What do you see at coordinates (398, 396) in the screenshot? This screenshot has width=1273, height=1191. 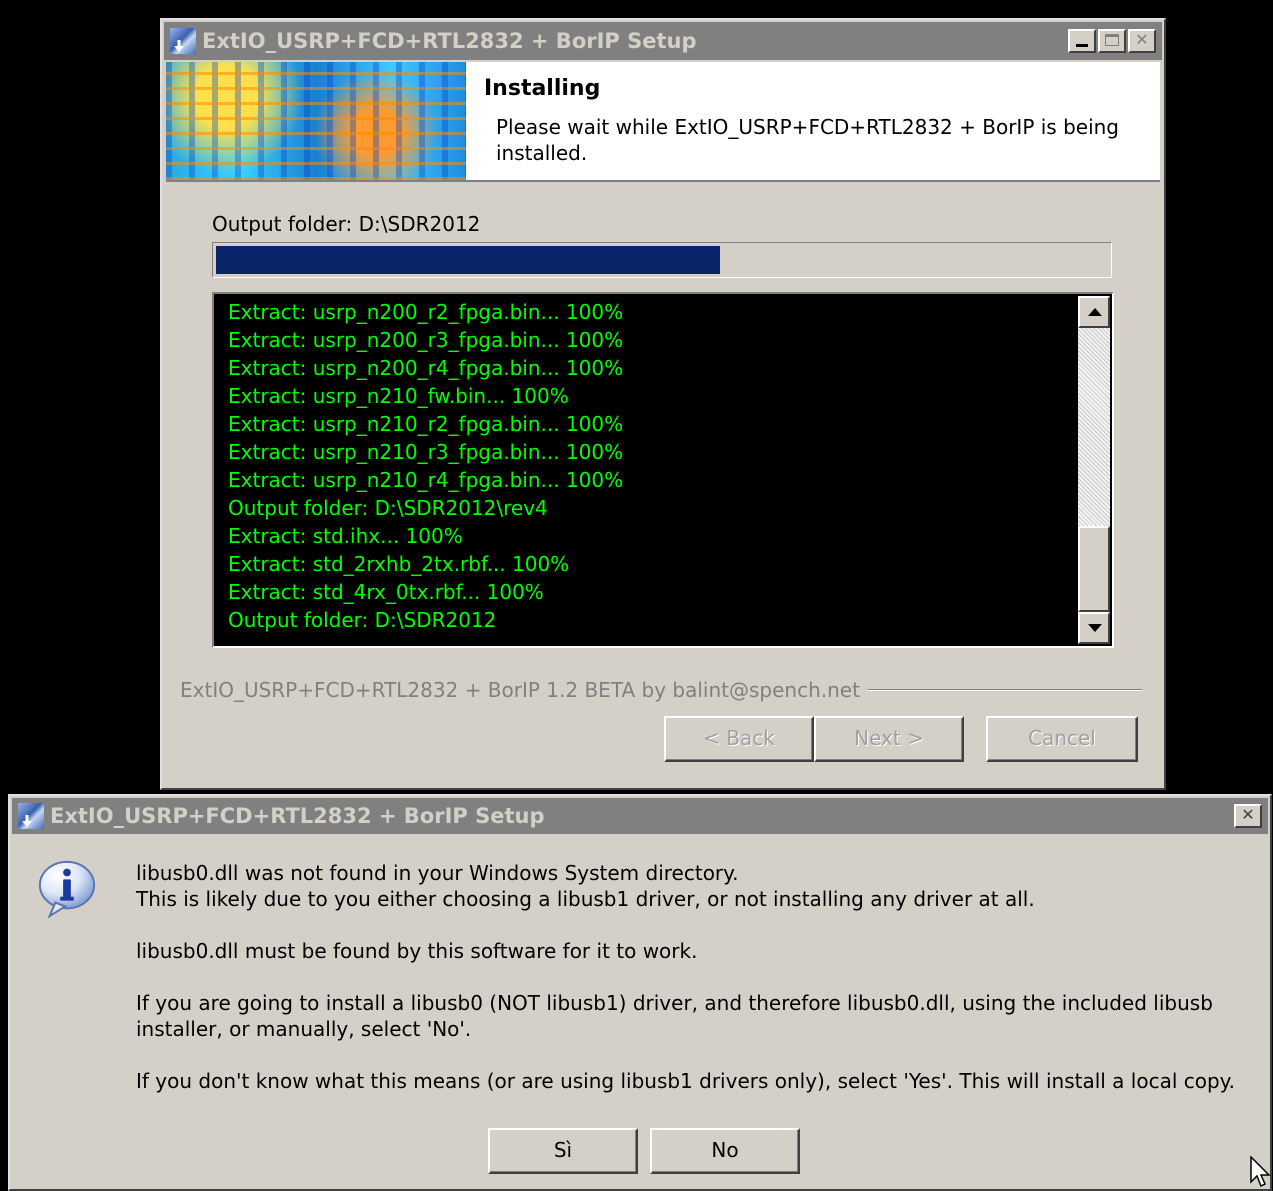 I see `log-line: Extract: usrp_n210_fw.bin... 100%` at bounding box center [398, 396].